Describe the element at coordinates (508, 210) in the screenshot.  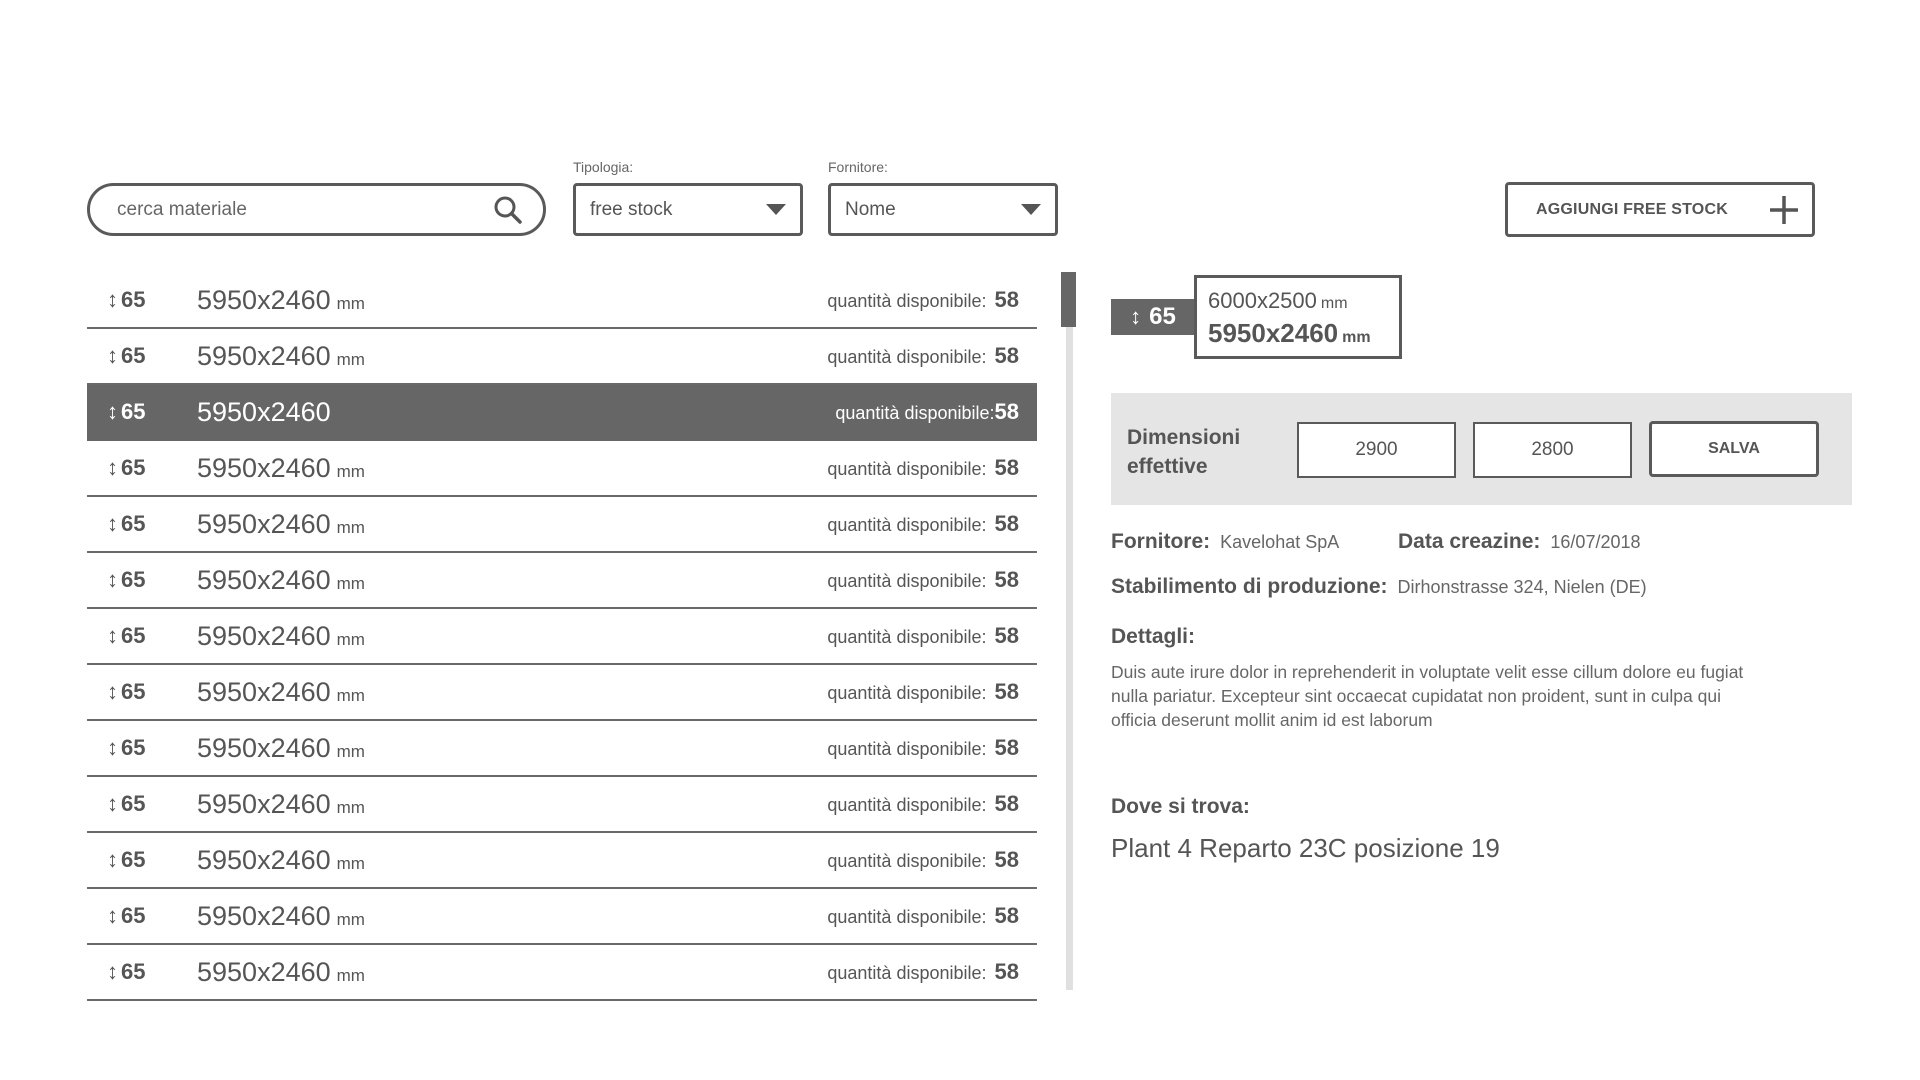
I see `search-icon` at that location.